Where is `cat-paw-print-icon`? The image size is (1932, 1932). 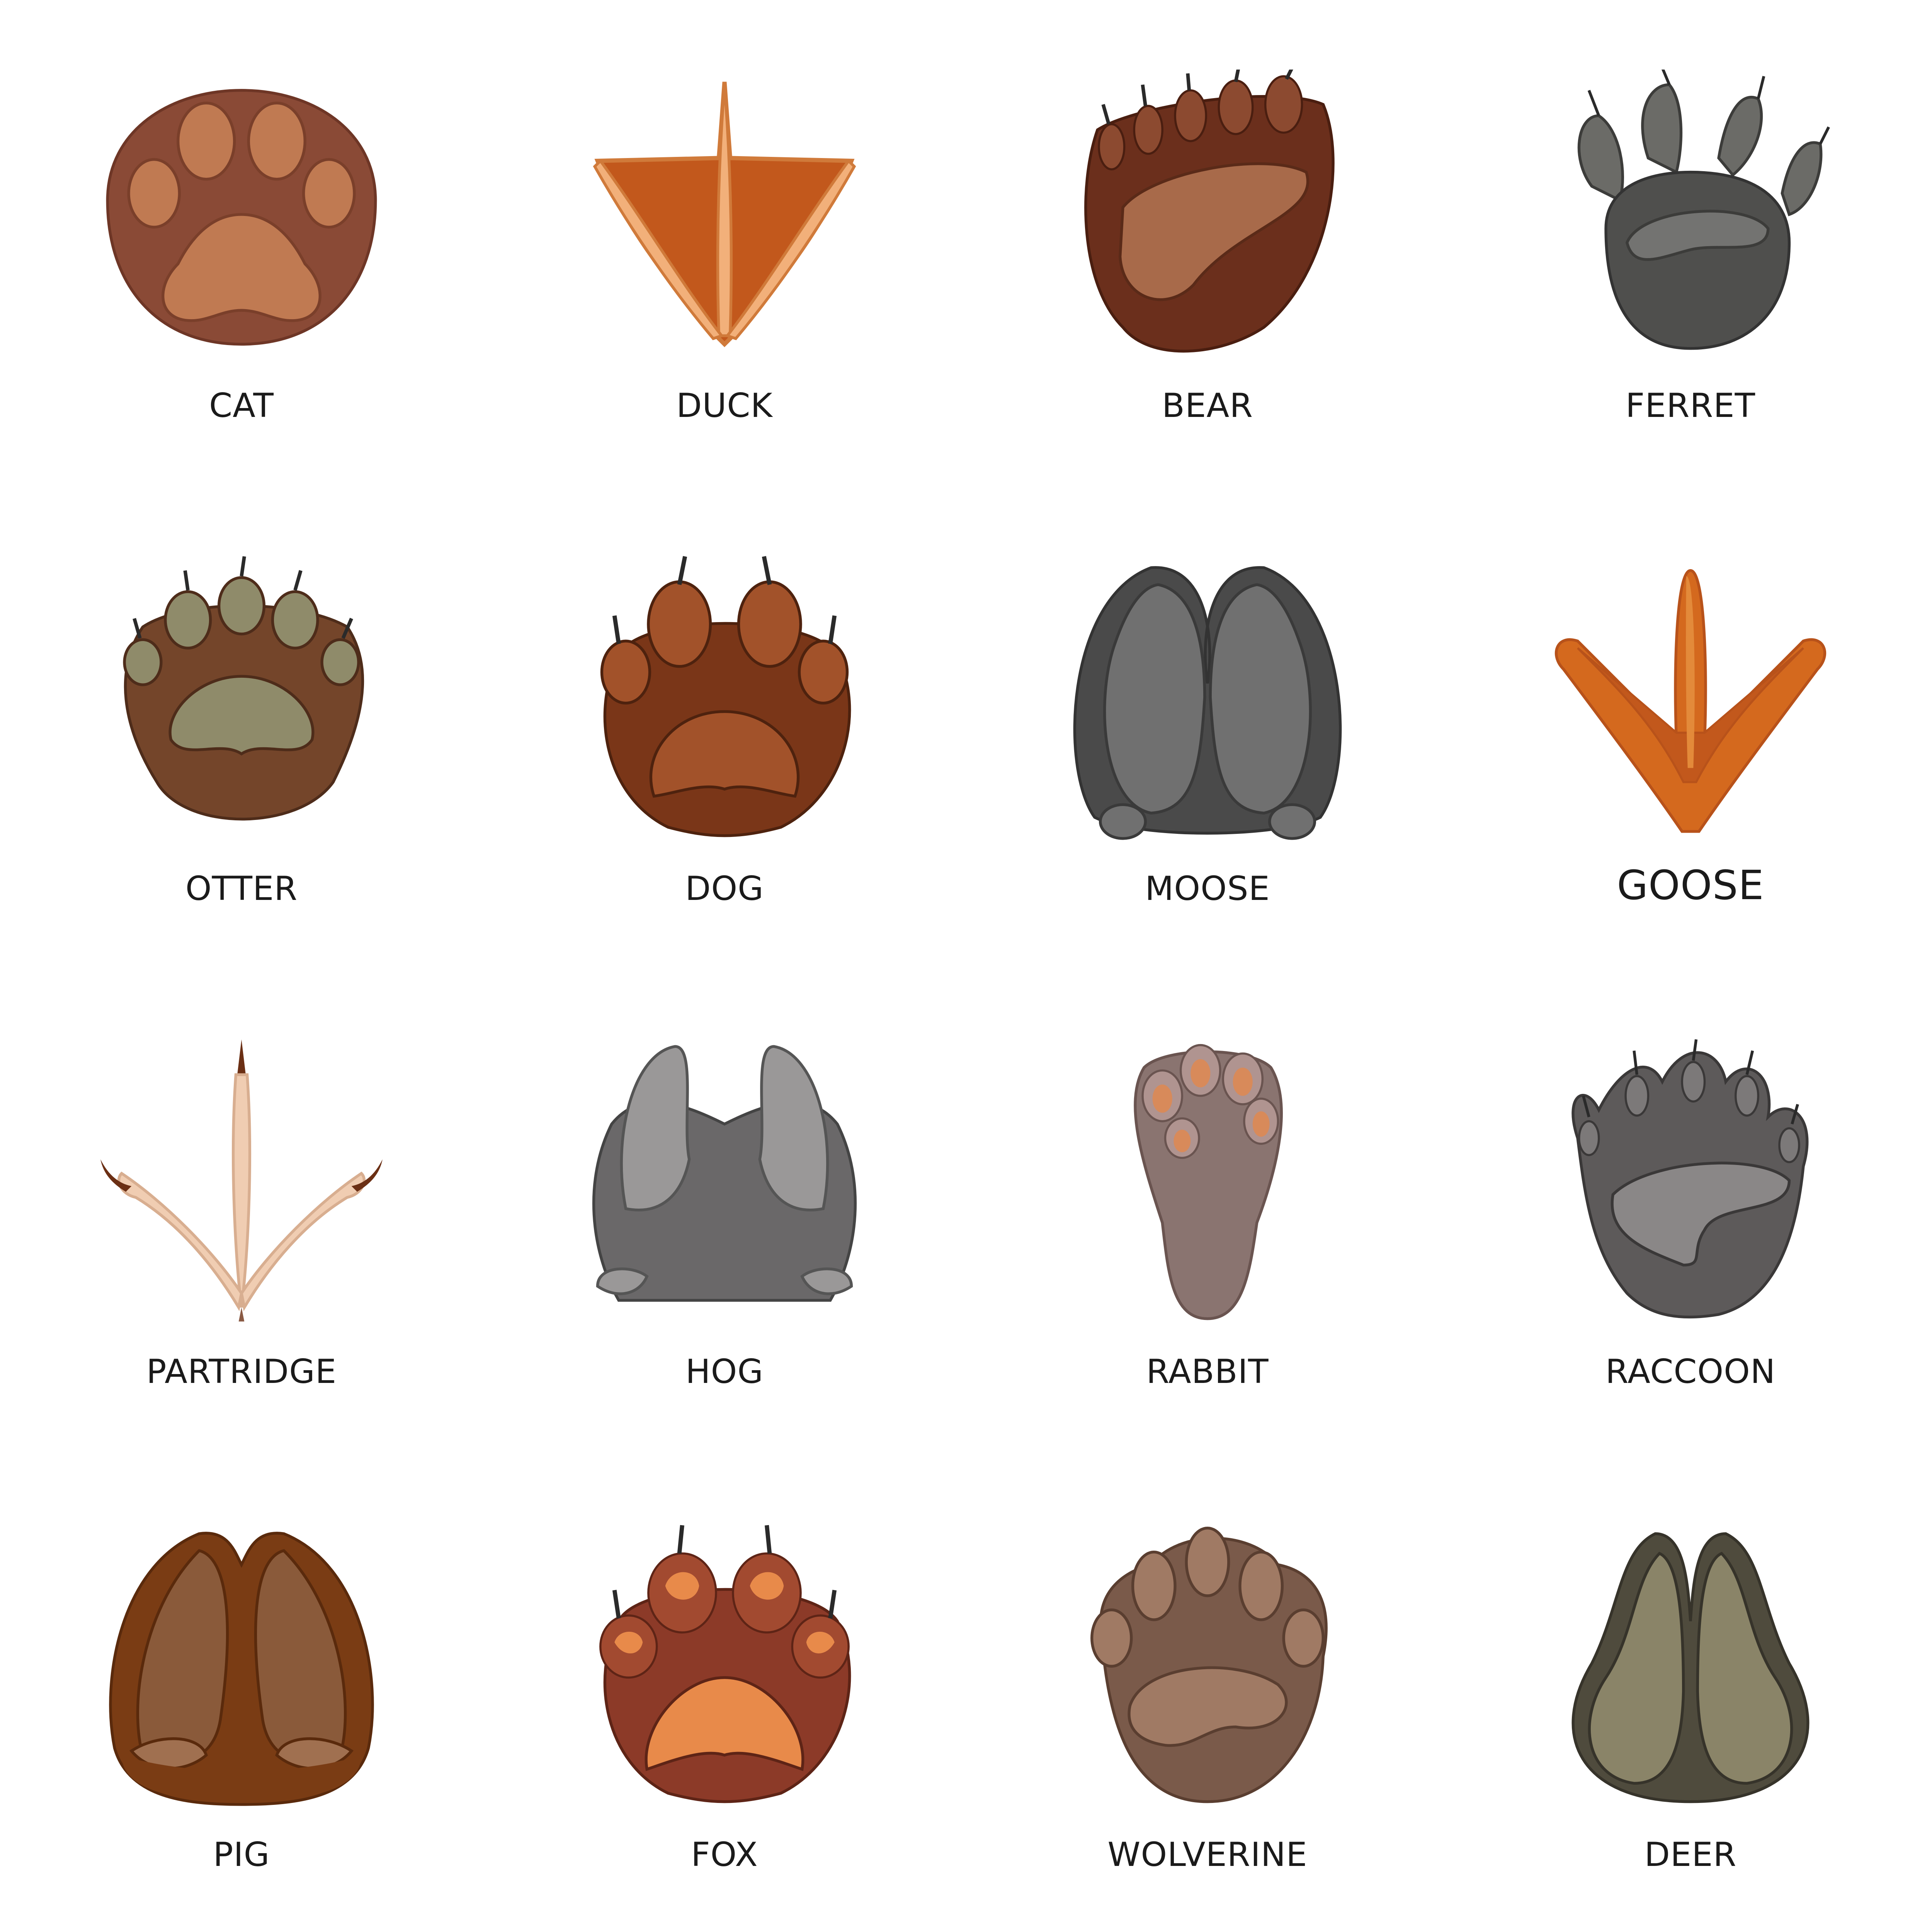 cat-paw-print-icon is located at coordinates (241, 218).